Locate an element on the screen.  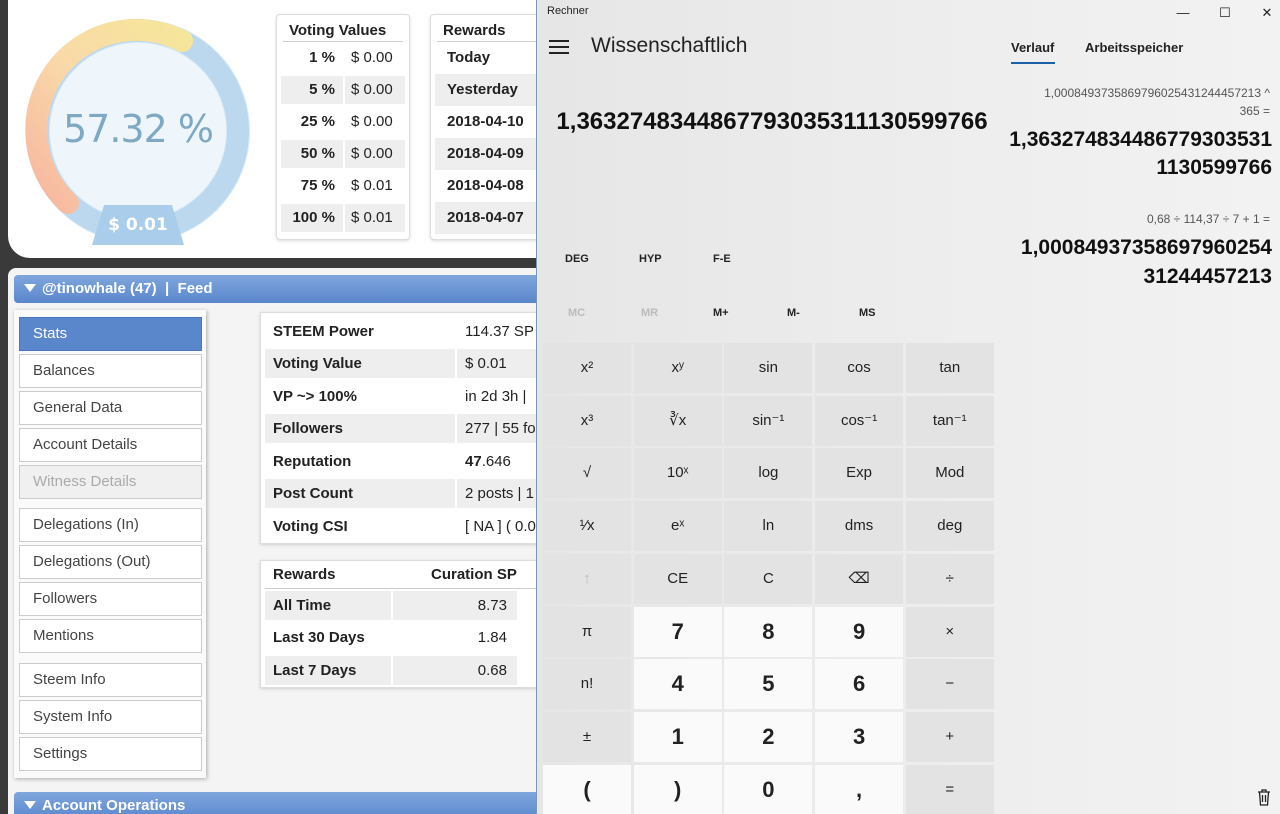
table-row: 5 % $ 0.00 is located at coordinates (343, 90).